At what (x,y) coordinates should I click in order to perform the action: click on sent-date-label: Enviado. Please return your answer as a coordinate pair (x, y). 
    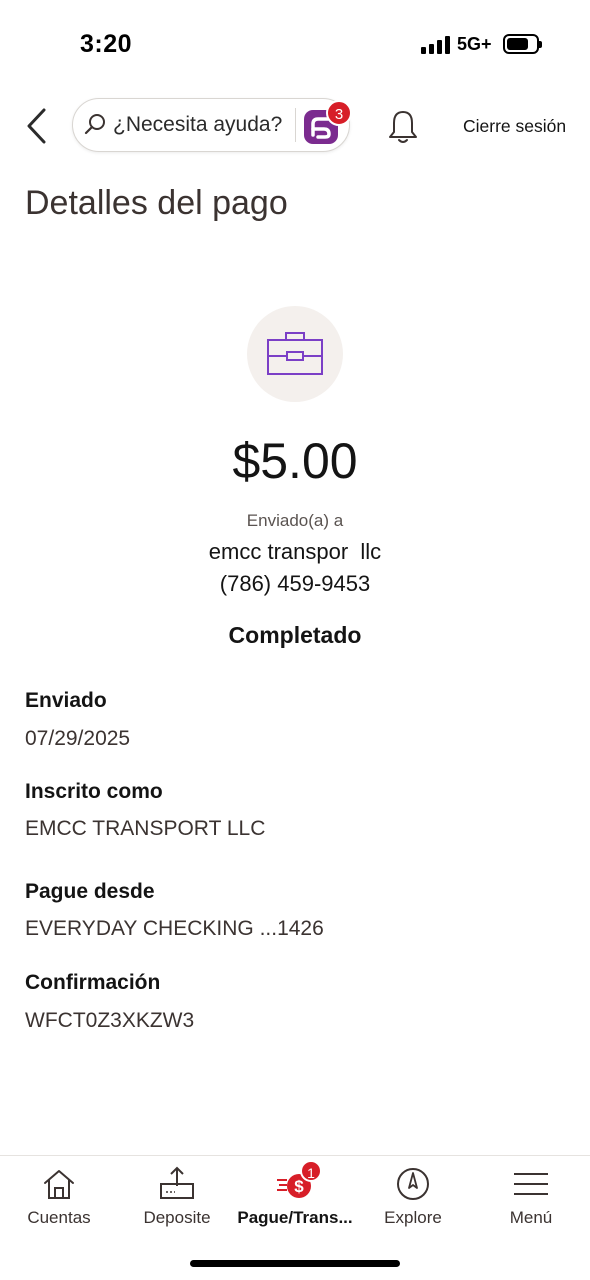
    Looking at the image, I should click on (66, 700).